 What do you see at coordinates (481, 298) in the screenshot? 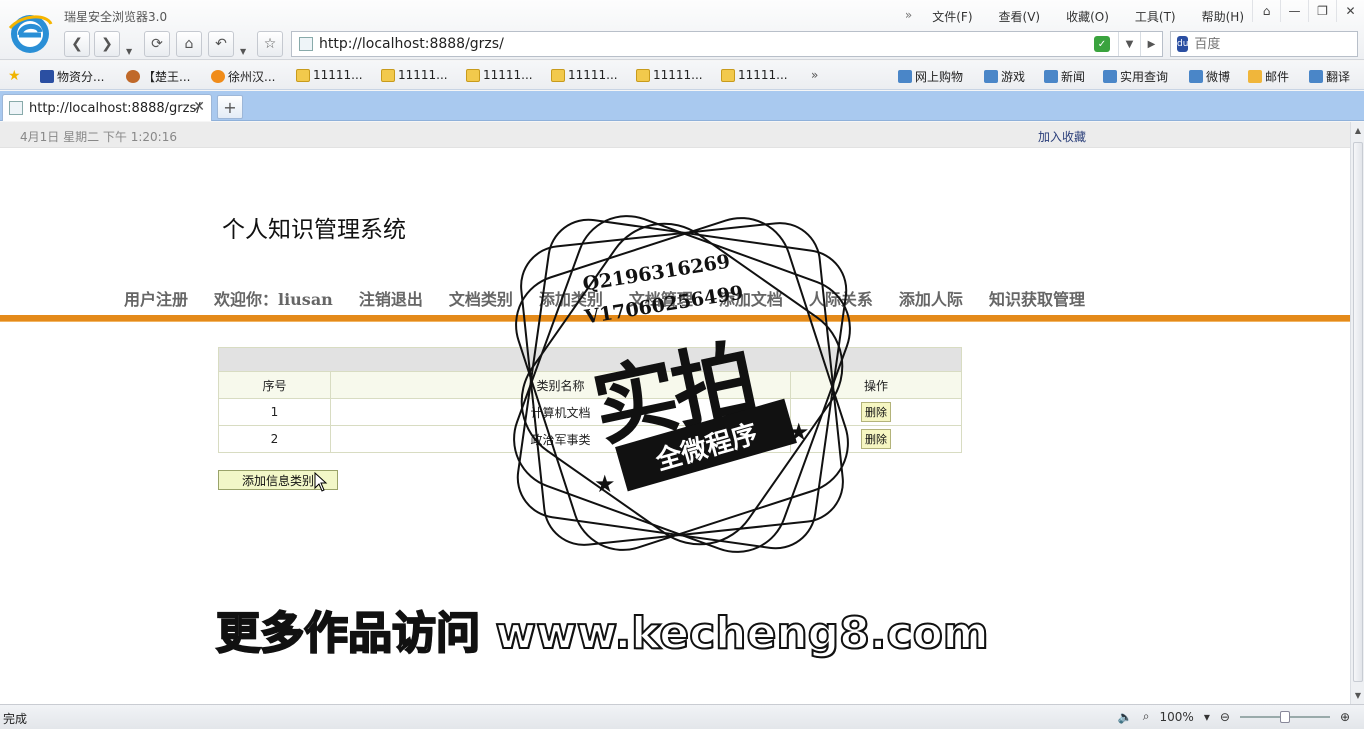
I see `nav-doc-categories: 文档类别` at bounding box center [481, 298].